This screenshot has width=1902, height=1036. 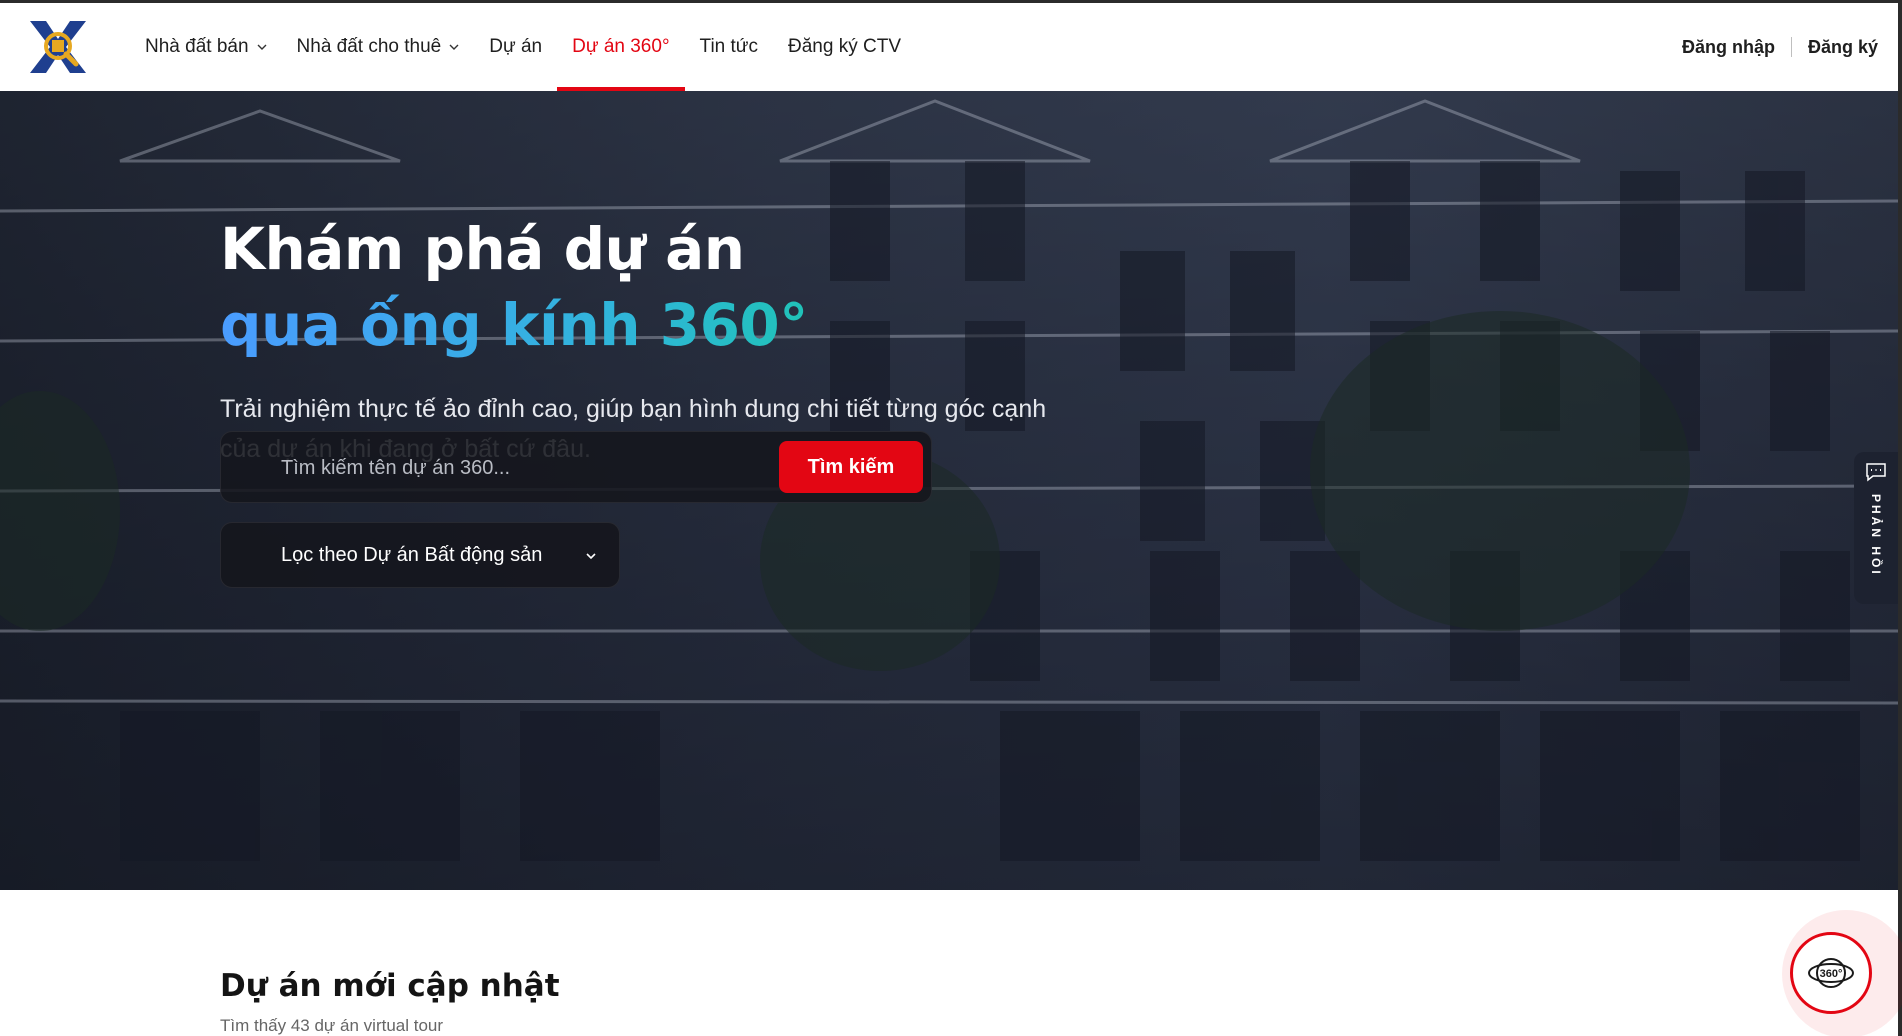 I want to click on nav-item-nha-dat-cho-thue: Nhà đất cho thuê, so click(x=378, y=47).